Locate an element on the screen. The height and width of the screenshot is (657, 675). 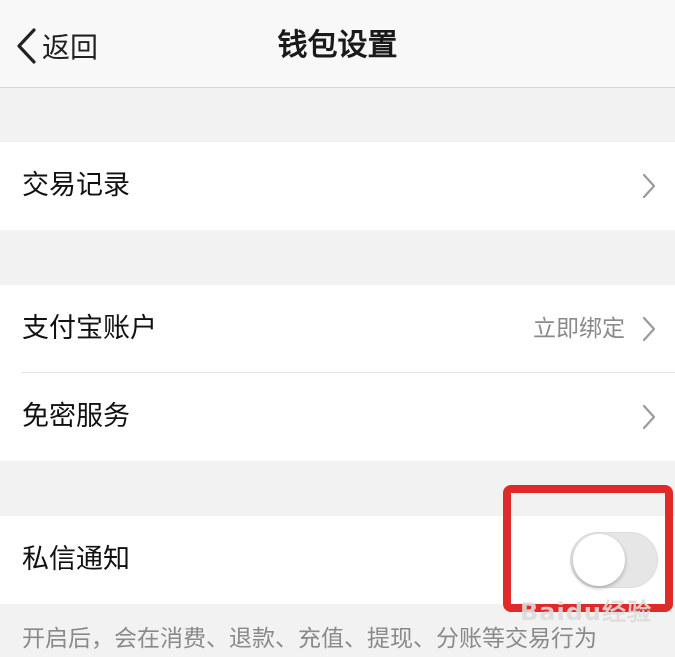
transactions-label: 交易记录 is located at coordinates (76, 185).